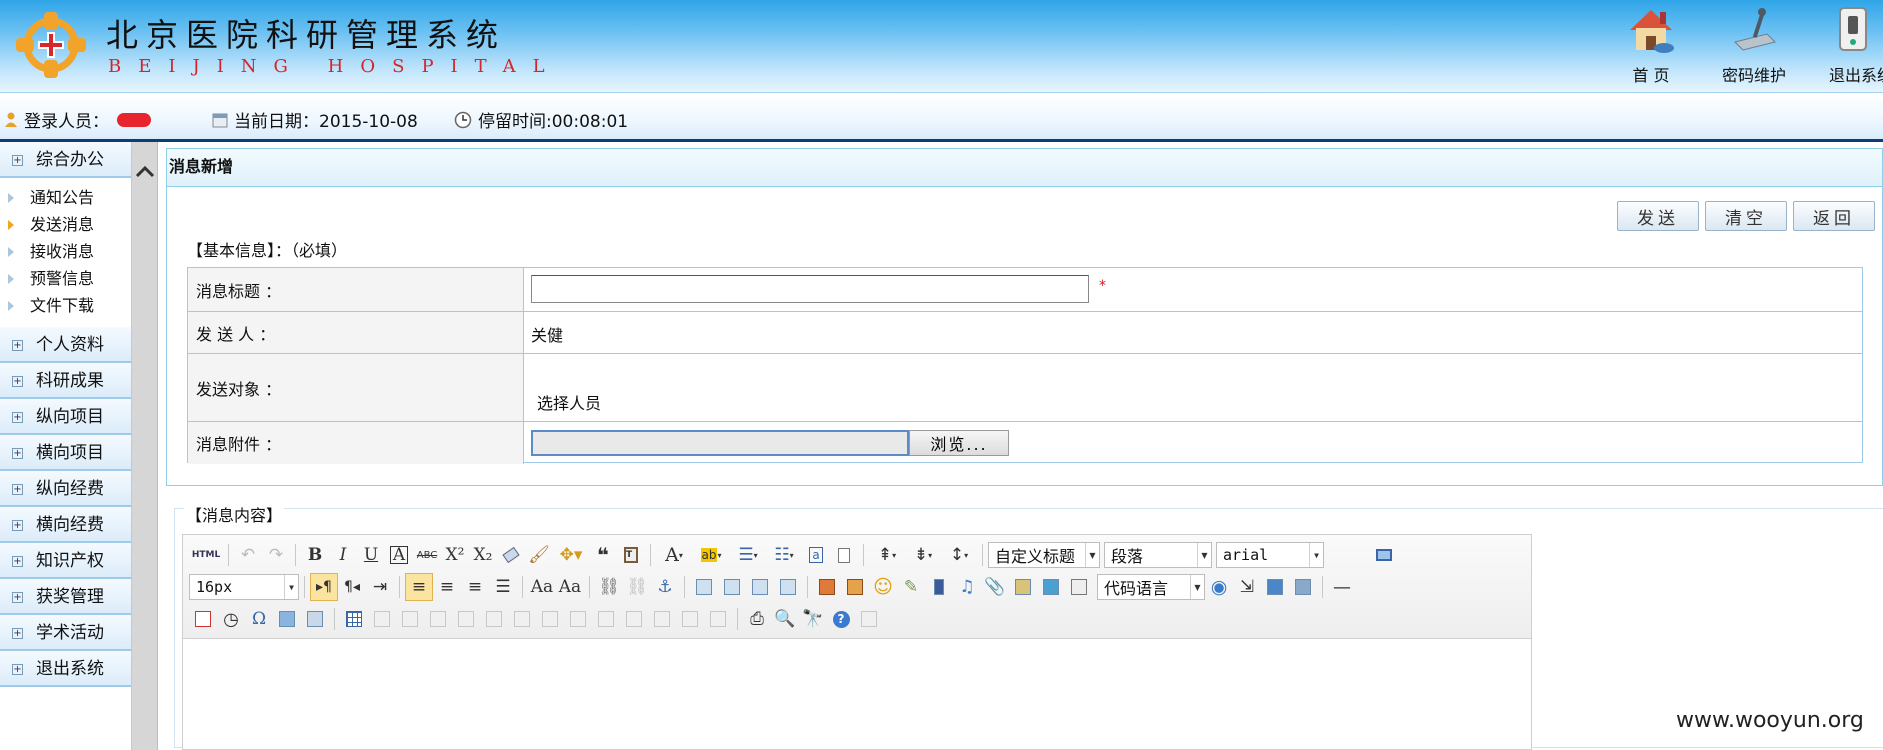 The height and width of the screenshot is (750, 1883). Describe the element at coordinates (287, 619) in the screenshot. I see `snapscreen-icon` at that location.